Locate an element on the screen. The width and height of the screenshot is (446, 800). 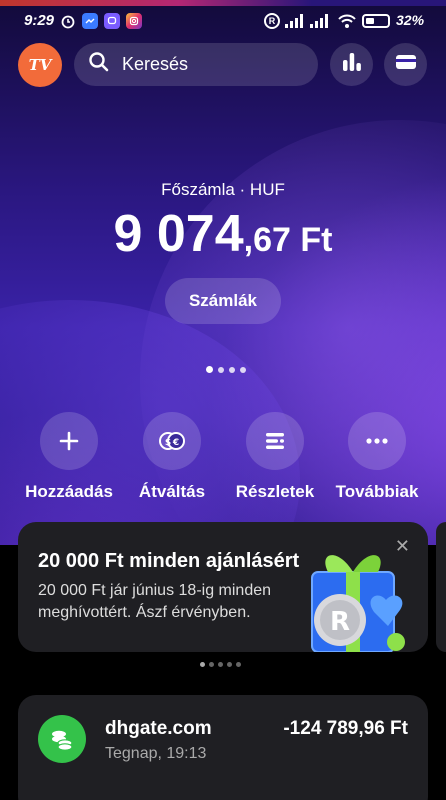
search-icon is located at coordinates (99, 64).